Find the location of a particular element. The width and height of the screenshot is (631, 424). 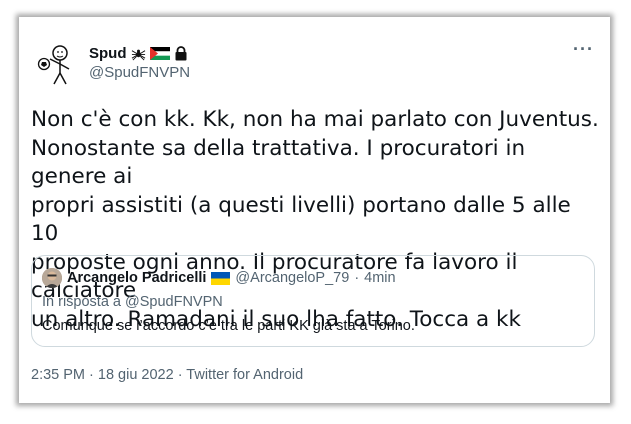

quoted-time: 4min is located at coordinates (379, 278).